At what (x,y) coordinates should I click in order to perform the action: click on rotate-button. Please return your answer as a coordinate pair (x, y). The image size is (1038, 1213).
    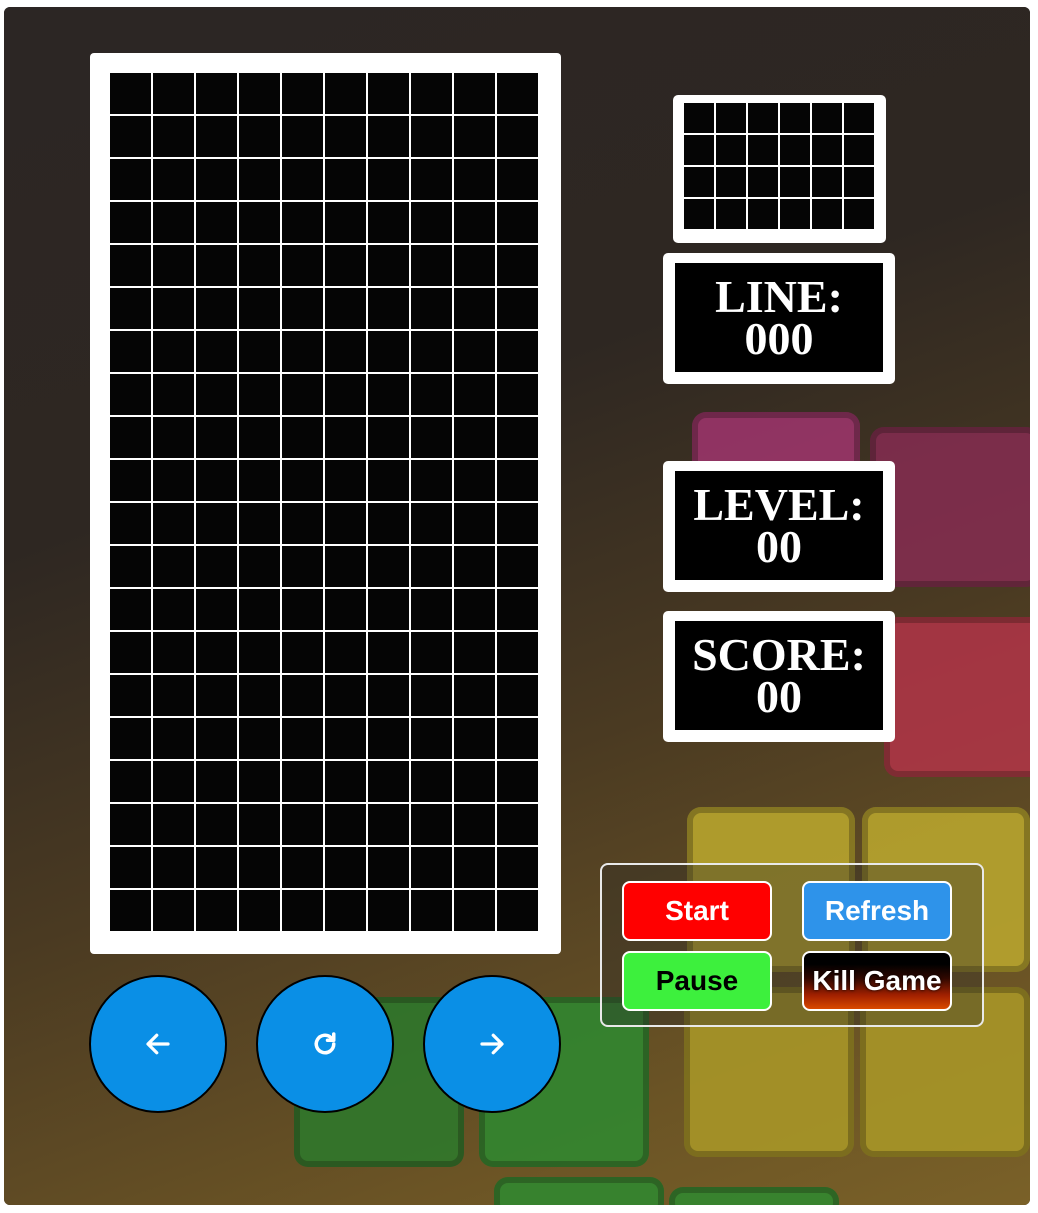
    Looking at the image, I should click on (325, 1044).